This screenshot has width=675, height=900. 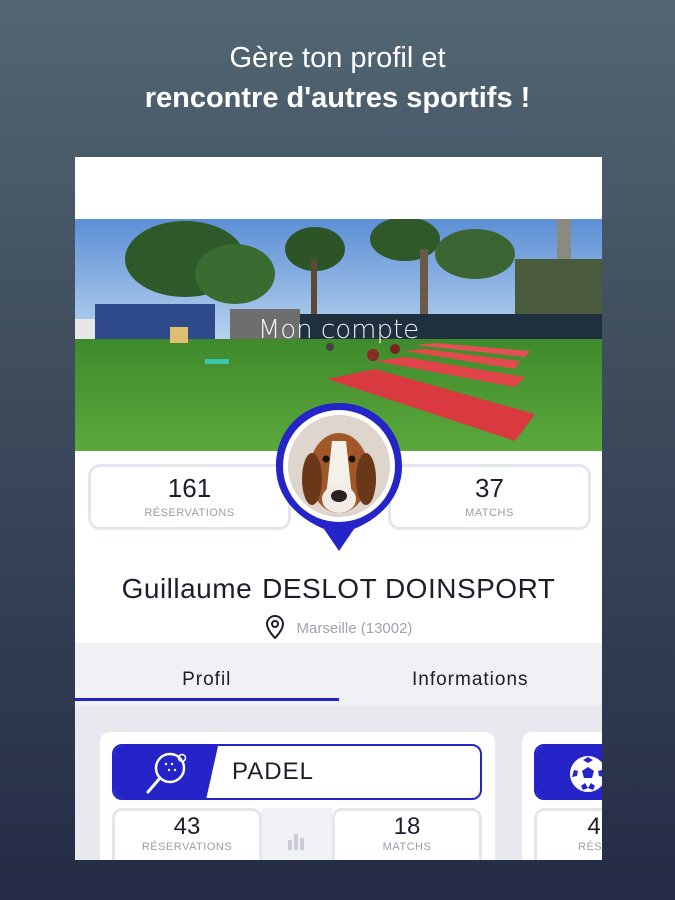 I want to click on padel-matchs-stat: 18 MATCHS, so click(x=407, y=834).